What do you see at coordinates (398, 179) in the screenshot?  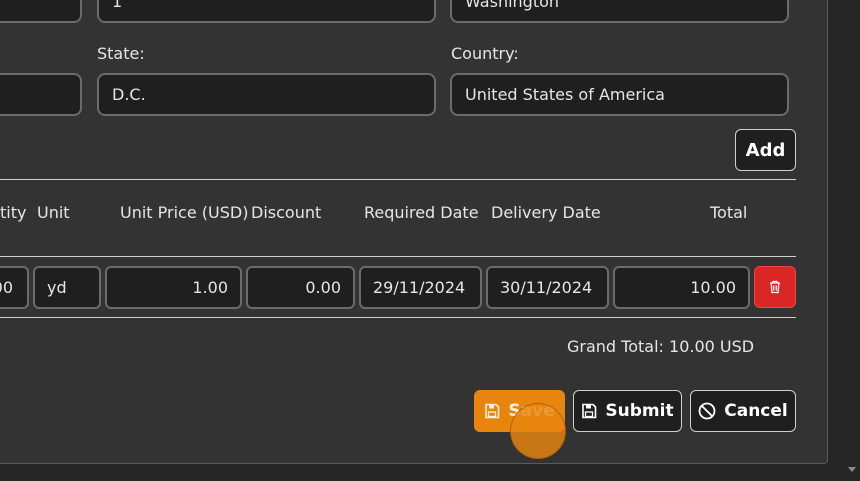 I see `table-top-divider` at bounding box center [398, 179].